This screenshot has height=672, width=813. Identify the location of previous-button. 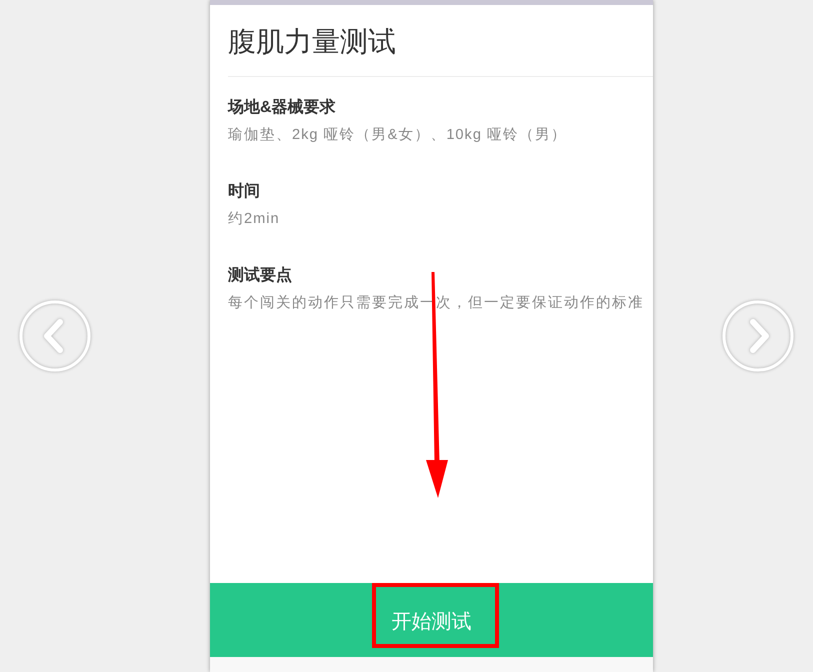
(55, 336).